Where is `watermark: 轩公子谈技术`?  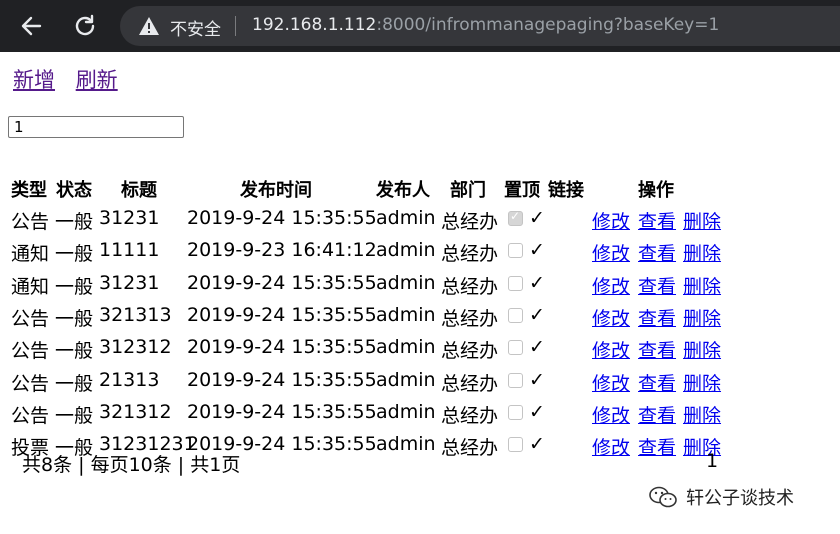
watermark: 轩公子谈技术 is located at coordinates (721, 497).